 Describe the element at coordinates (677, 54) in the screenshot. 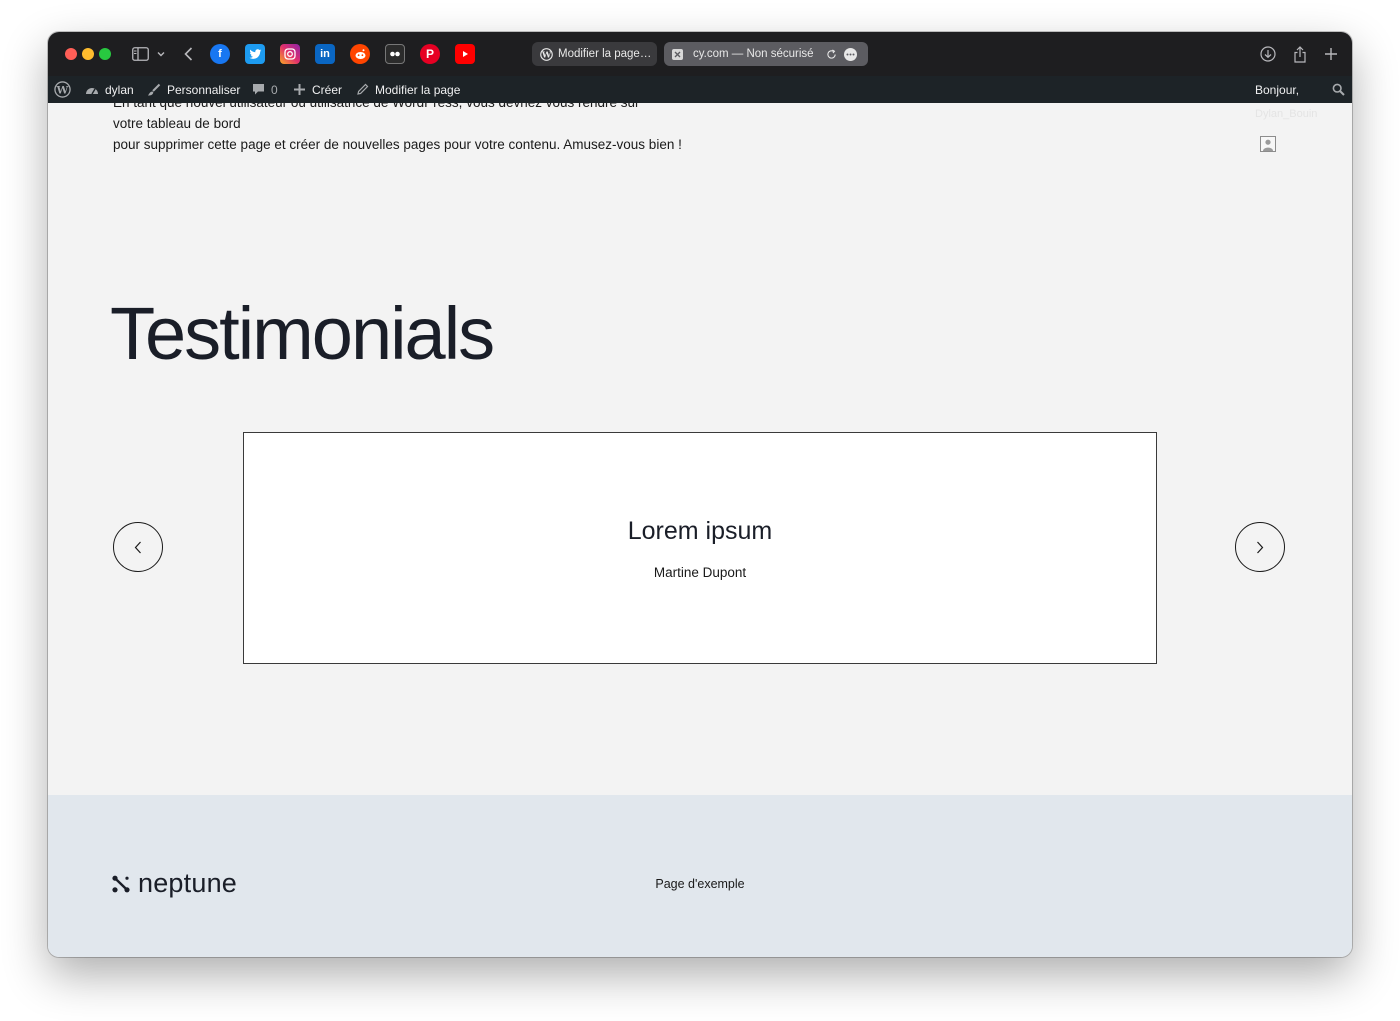

I see `close-tab-icon` at that location.